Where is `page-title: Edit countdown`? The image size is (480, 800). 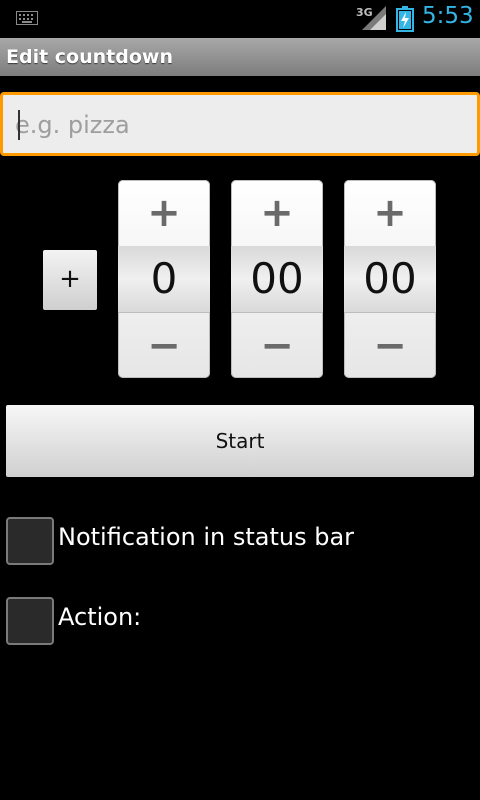
page-title: Edit countdown is located at coordinates (89, 57).